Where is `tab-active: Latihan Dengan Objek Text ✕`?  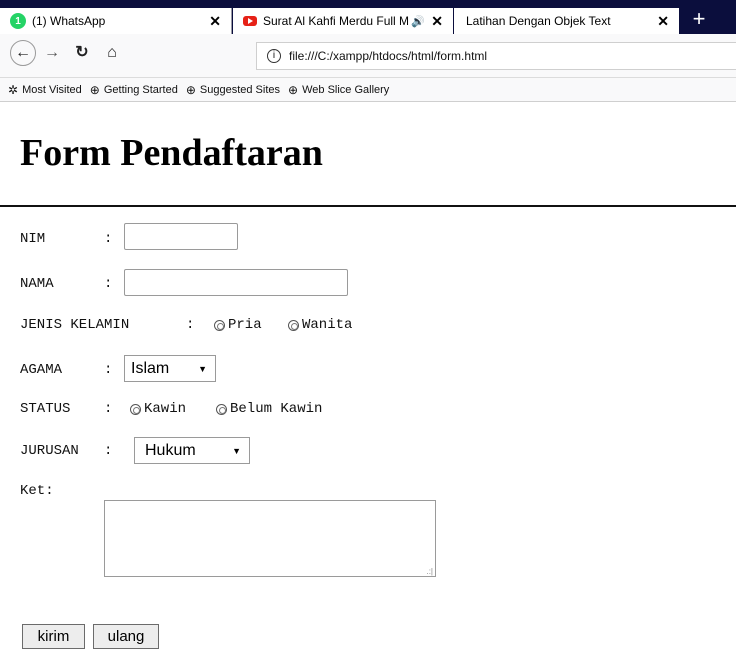
tab-active: Latihan Dengan Objek Text ✕ is located at coordinates (566, 21).